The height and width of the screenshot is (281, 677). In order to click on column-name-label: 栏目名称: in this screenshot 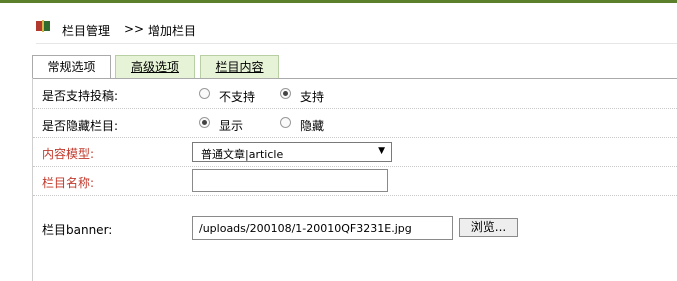, I will do `click(68, 183)`.